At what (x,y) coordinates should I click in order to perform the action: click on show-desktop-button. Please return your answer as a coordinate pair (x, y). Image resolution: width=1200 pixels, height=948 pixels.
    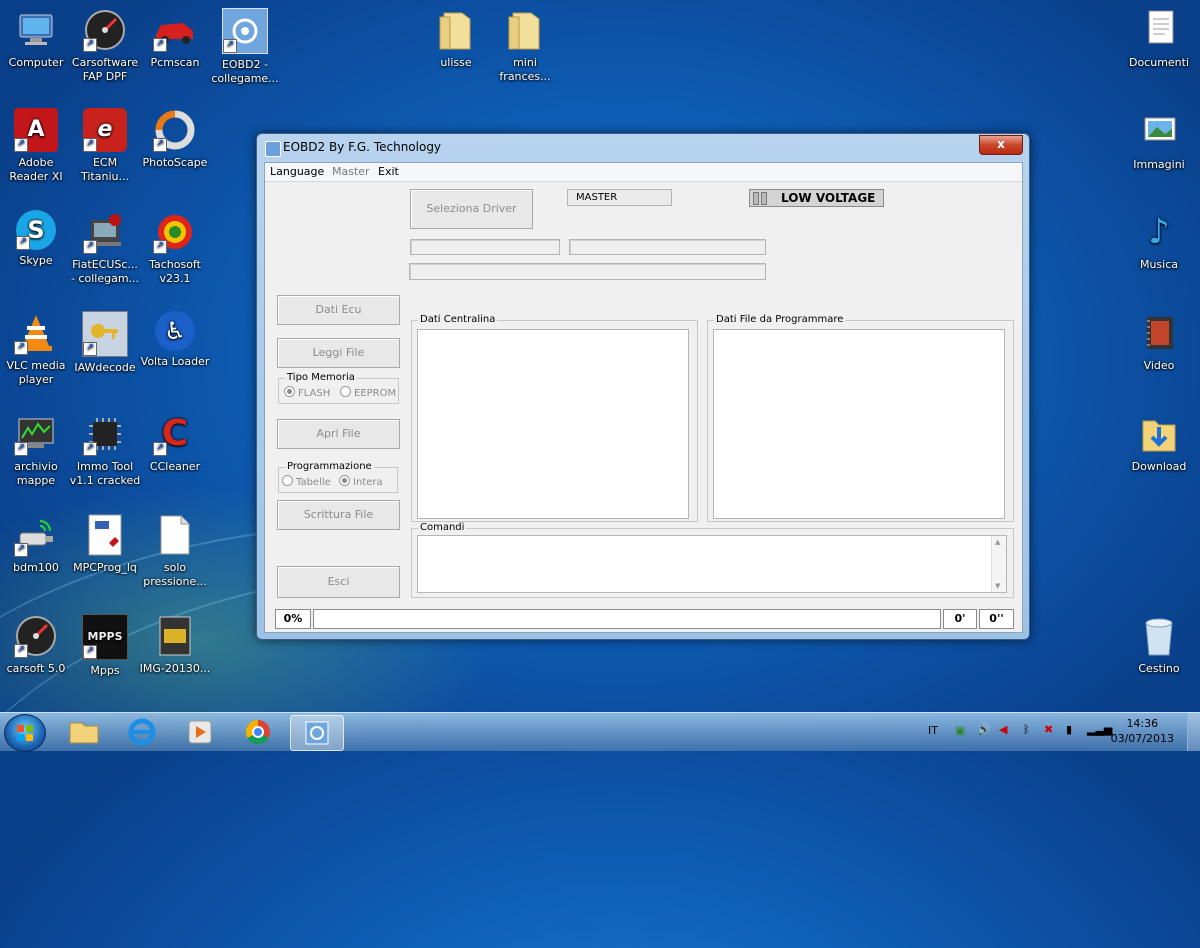
    Looking at the image, I should click on (1193, 732).